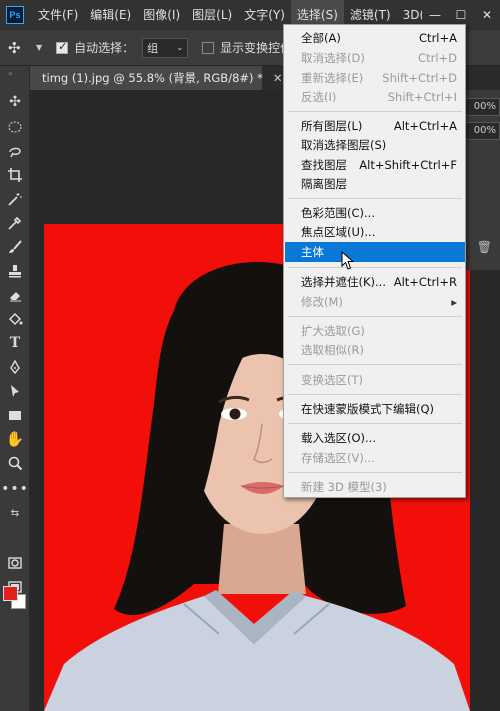  I want to click on lasso-tool-icon, so click(15, 151).